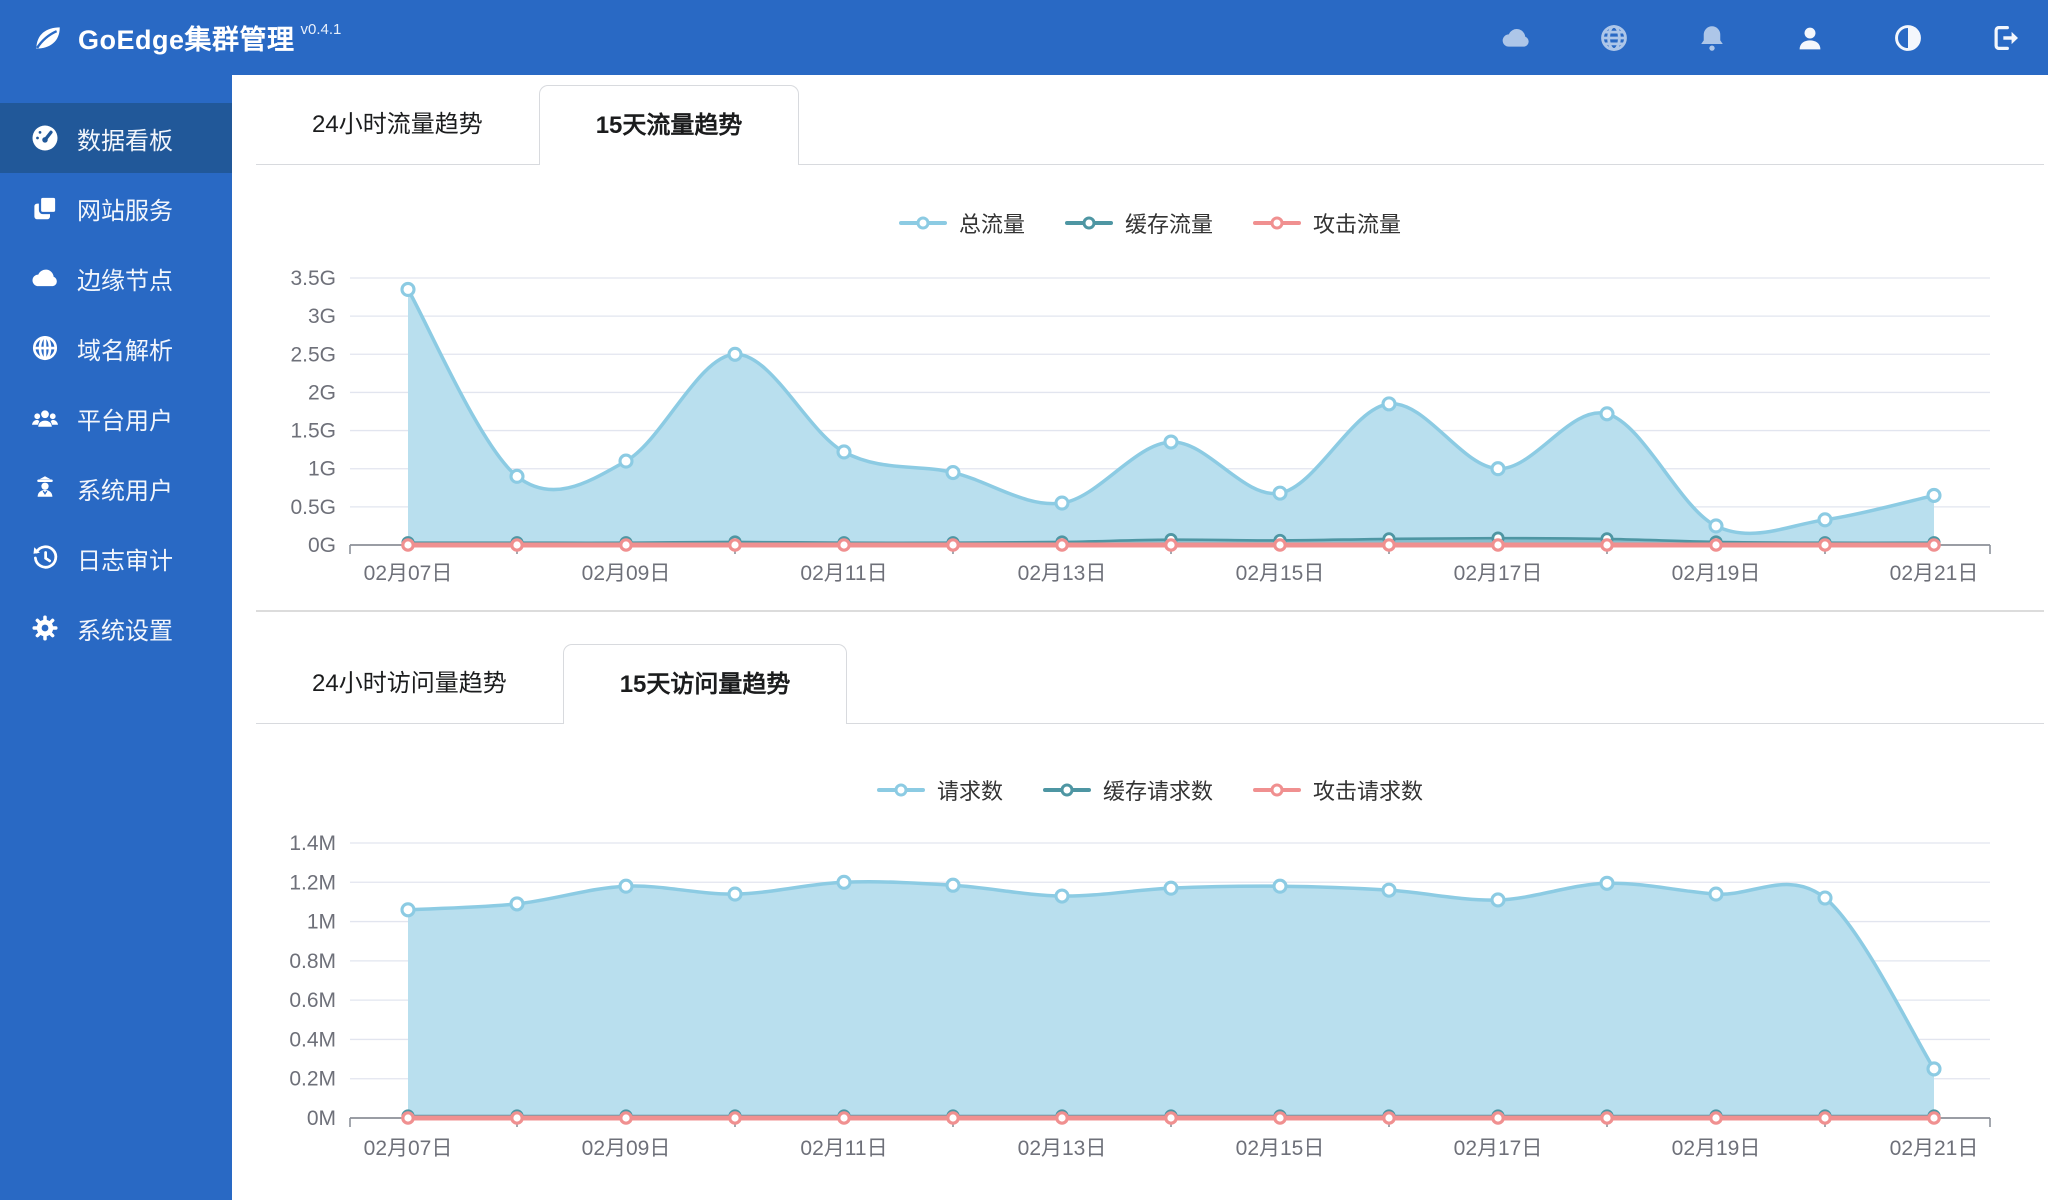 The height and width of the screenshot is (1200, 2048). What do you see at coordinates (626, 1148) in the screenshot?
I see `x-axis-label: 02月09日` at bounding box center [626, 1148].